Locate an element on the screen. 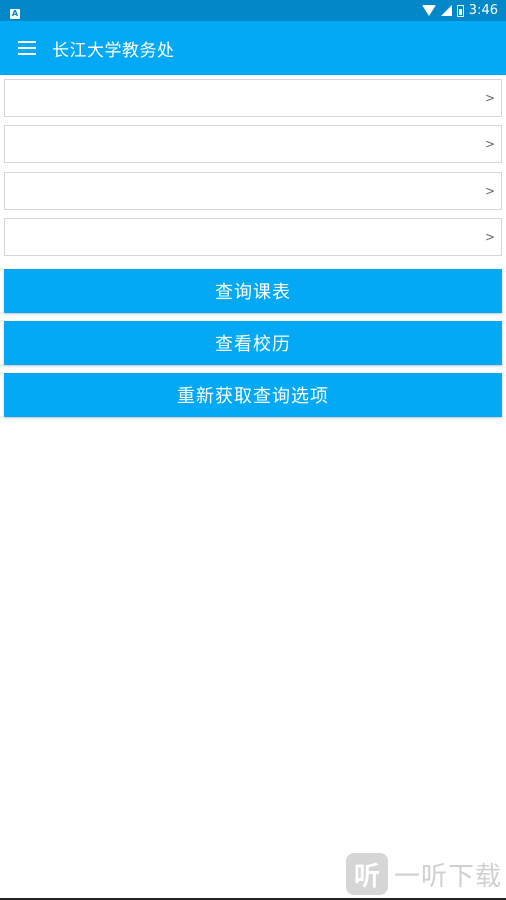  wifi-icon is located at coordinates (428, 10).